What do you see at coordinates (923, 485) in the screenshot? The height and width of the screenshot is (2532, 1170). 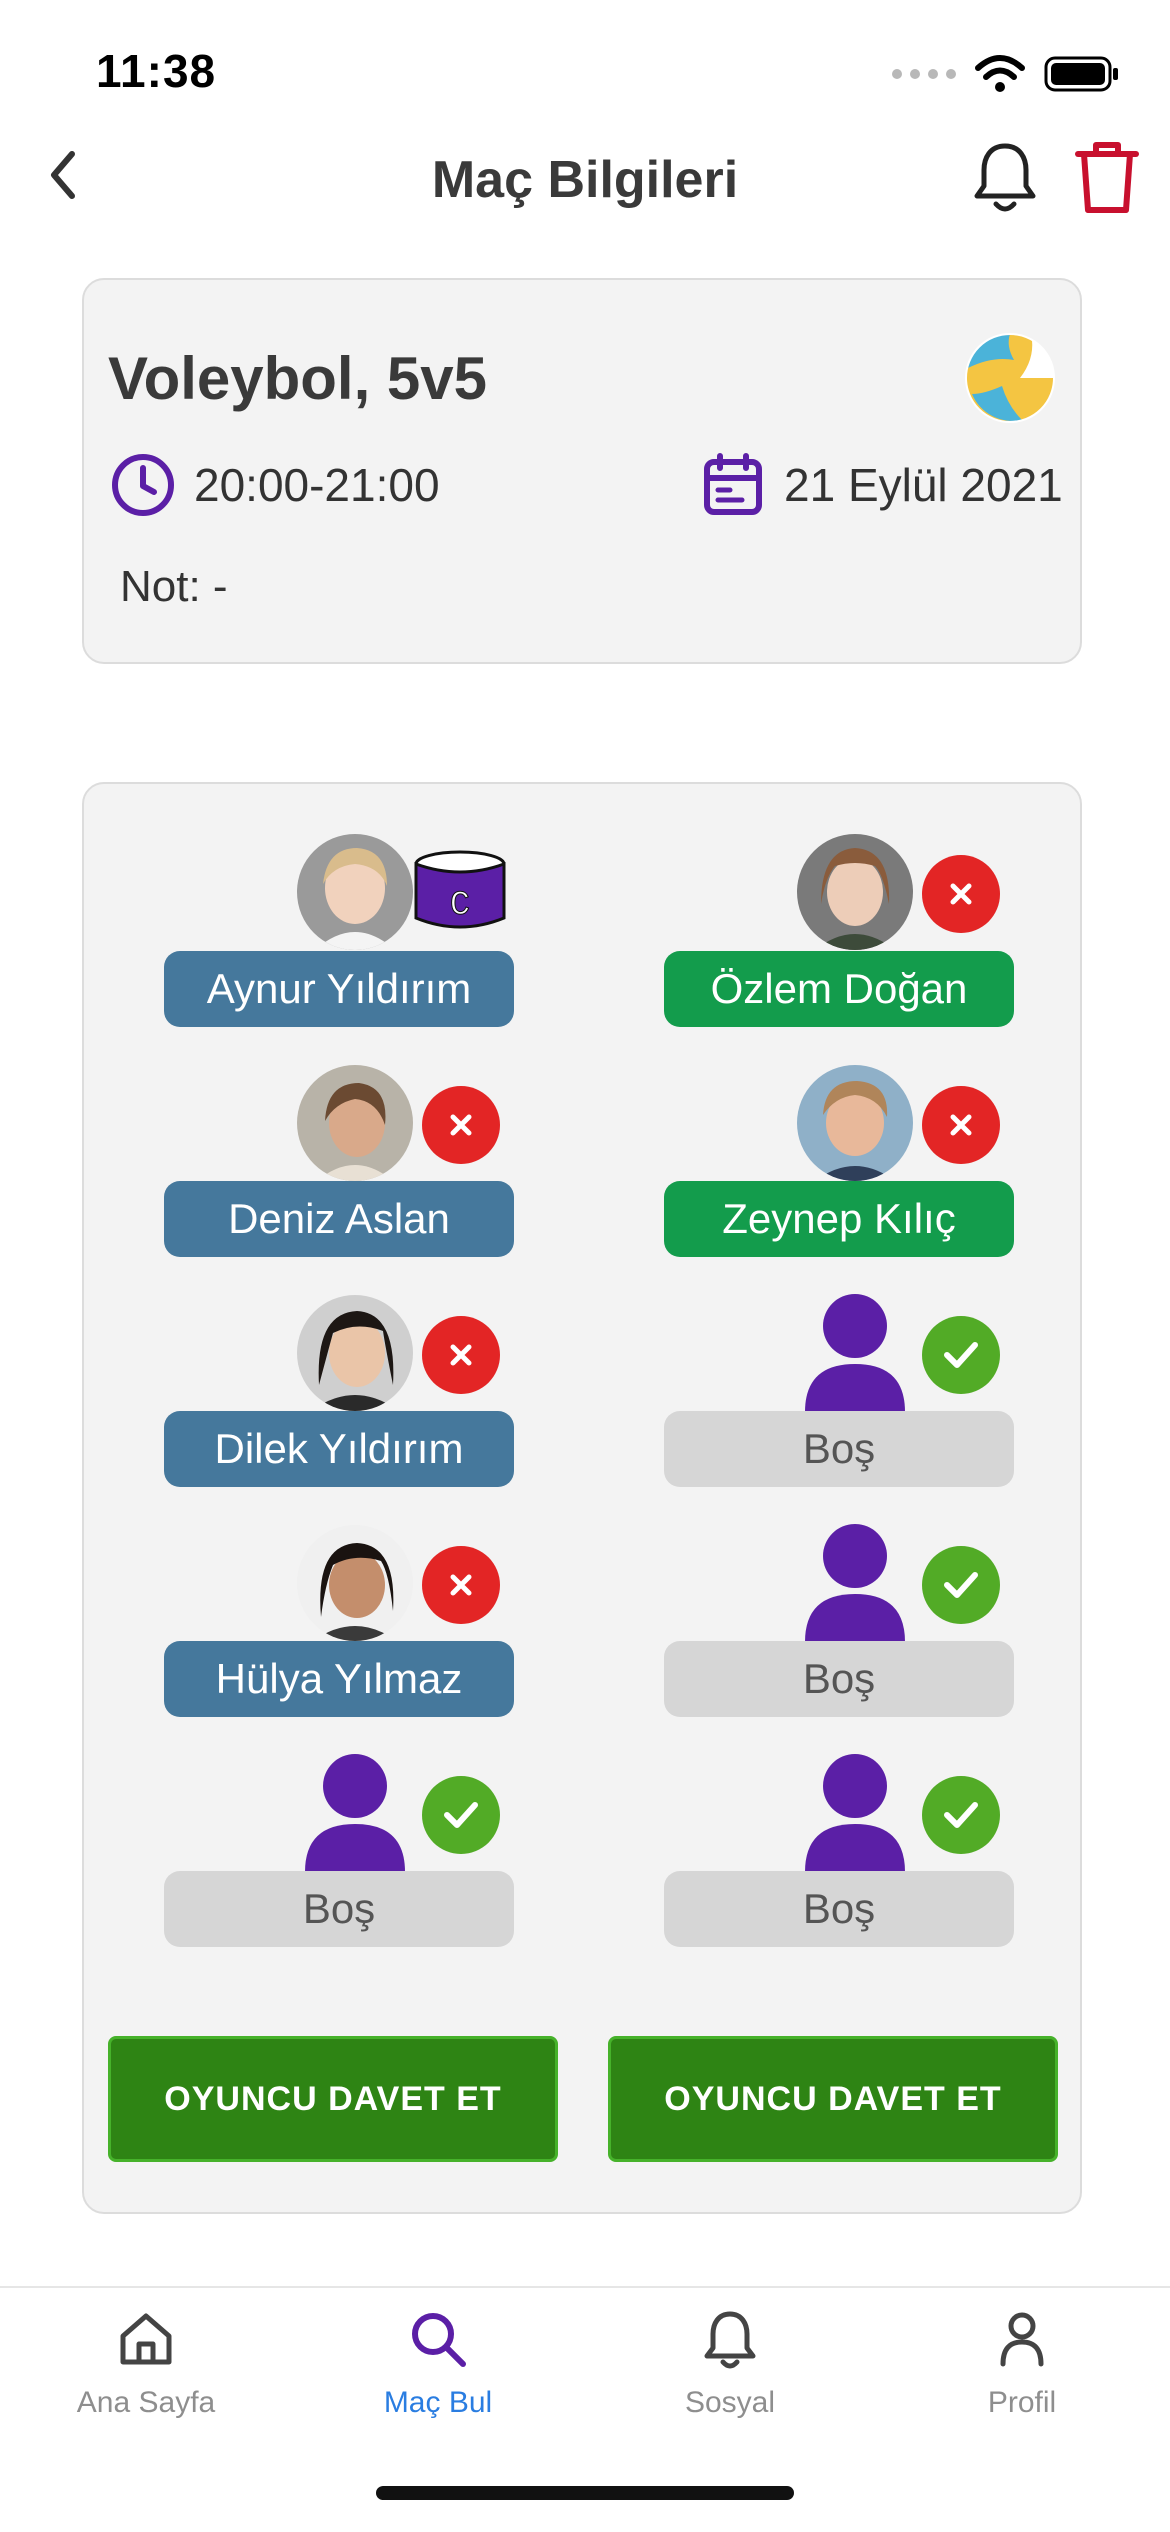 I see `match-date: 21 Eylül 2021` at bounding box center [923, 485].